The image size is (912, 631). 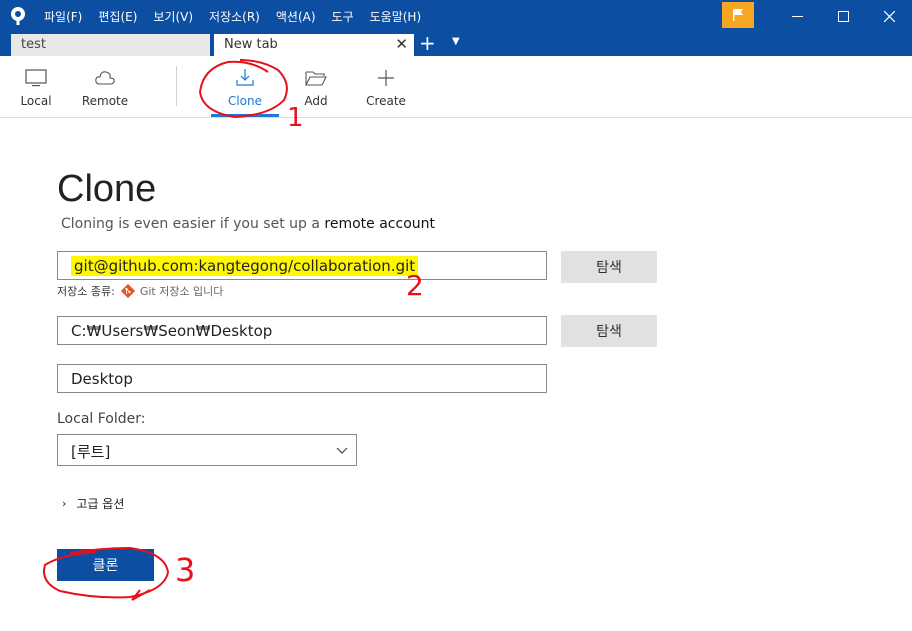 I want to click on flag-icon, so click(x=738, y=15).